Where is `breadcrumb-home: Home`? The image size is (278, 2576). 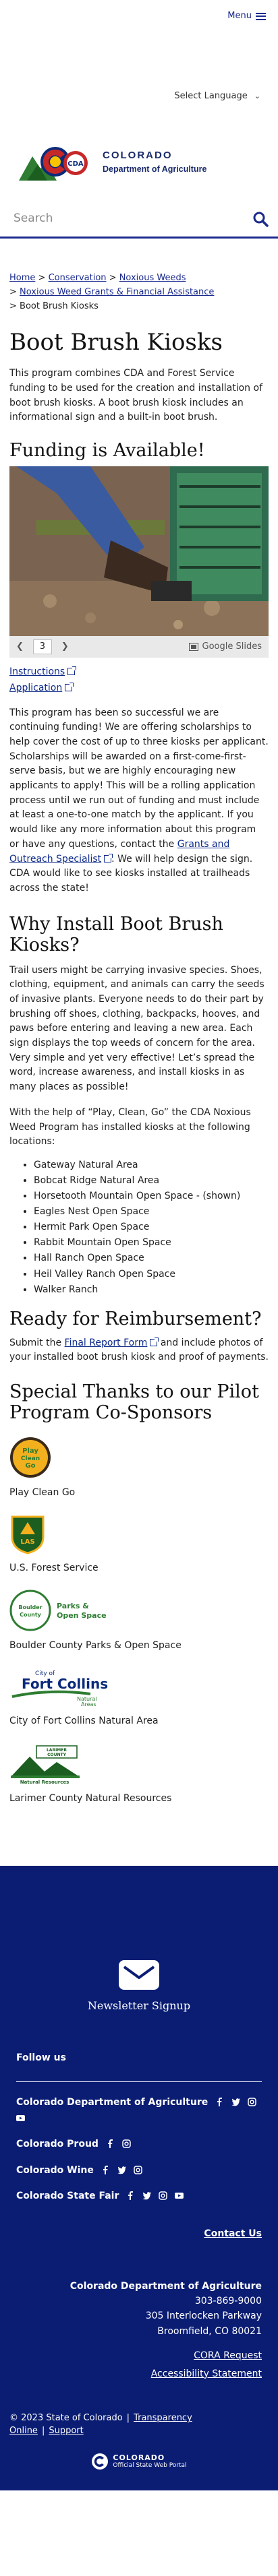
breadcrumb-home: Home is located at coordinates (22, 278).